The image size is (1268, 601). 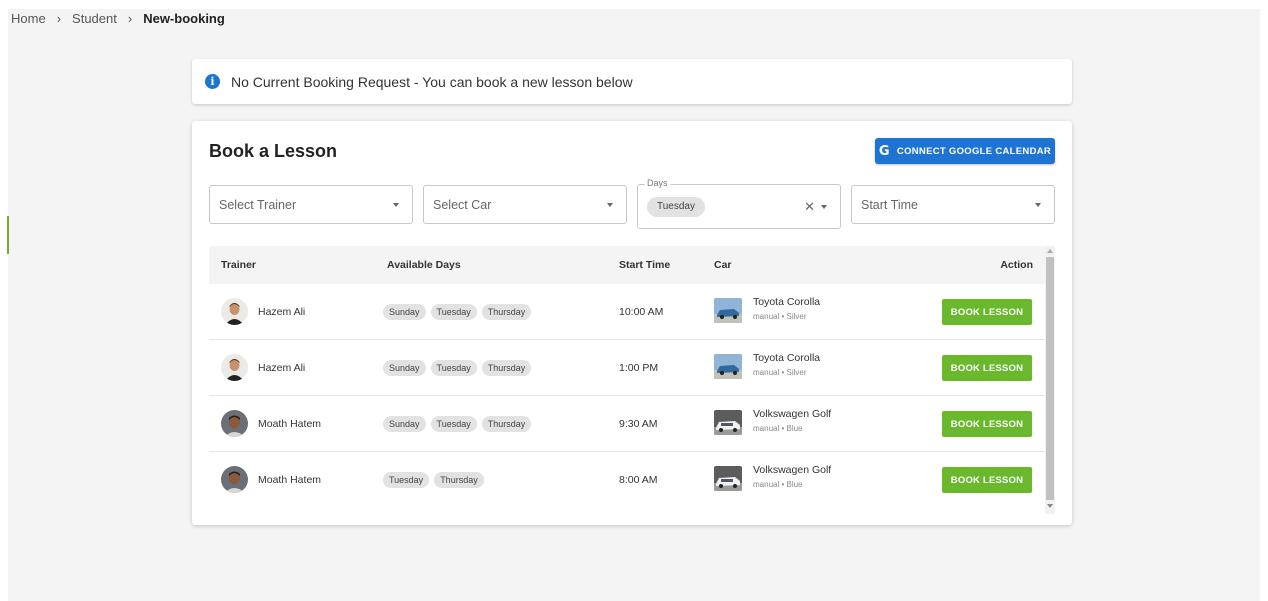 I want to click on days-legend: Days, so click(x=657, y=183).